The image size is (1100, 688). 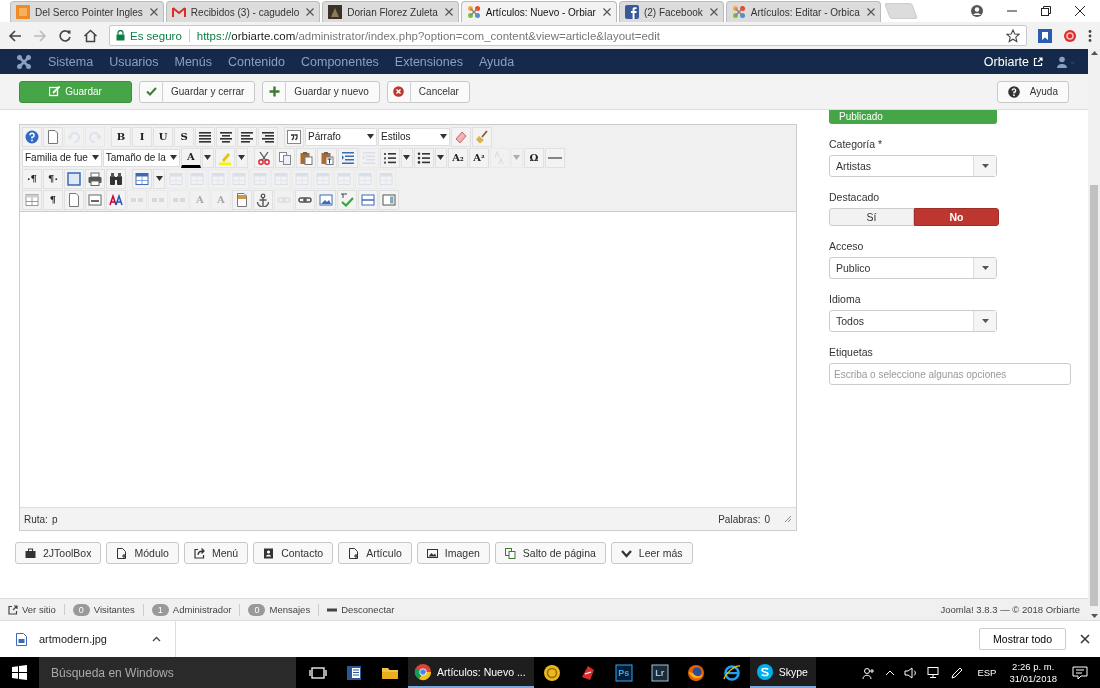 I want to click on taskbar-app-button: Skype, so click(x=782, y=672).